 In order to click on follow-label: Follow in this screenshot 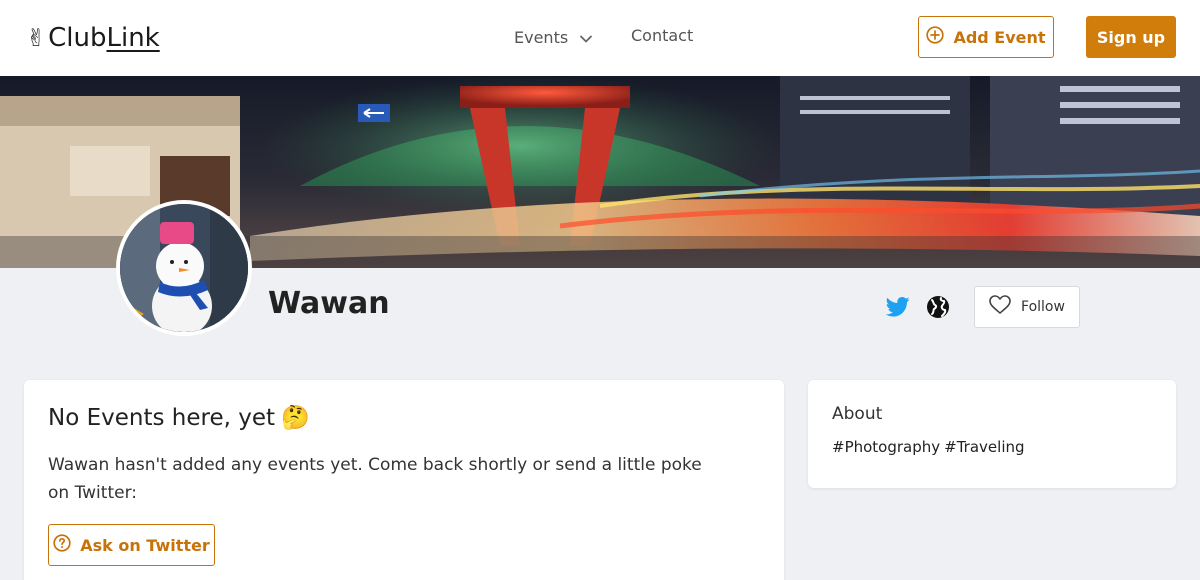, I will do `click(1043, 307)`.